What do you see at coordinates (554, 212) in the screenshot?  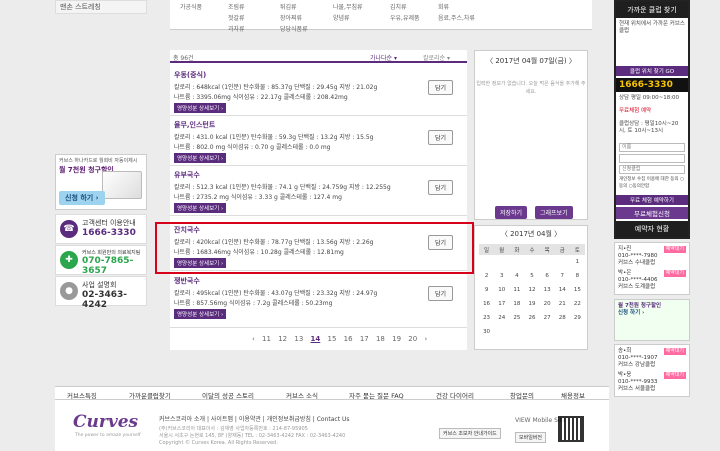 I see `graph-button: 그래프보기` at bounding box center [554, 212].